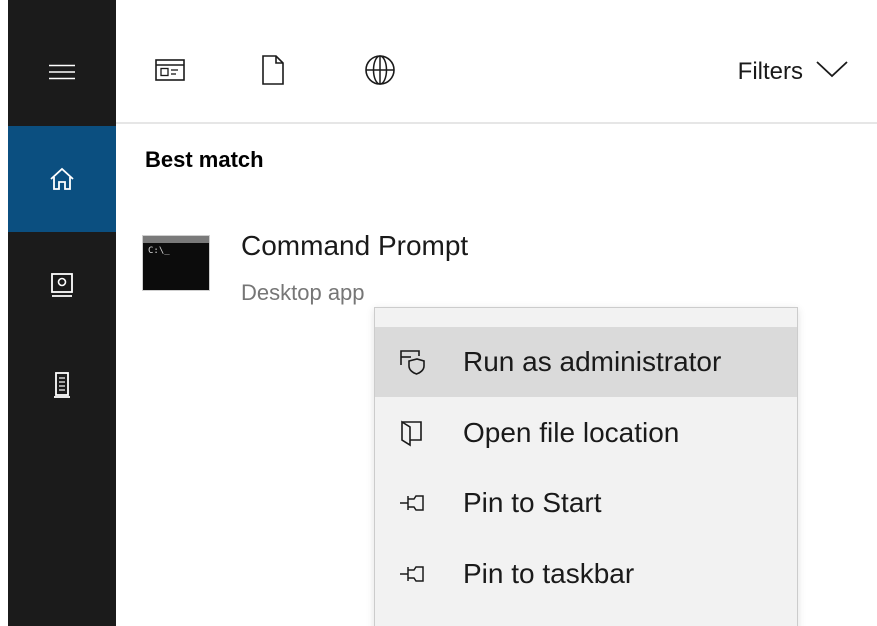 This screenshot has width=877, height=626. I want to click on sidebar-item-devices, so click(62, 385).